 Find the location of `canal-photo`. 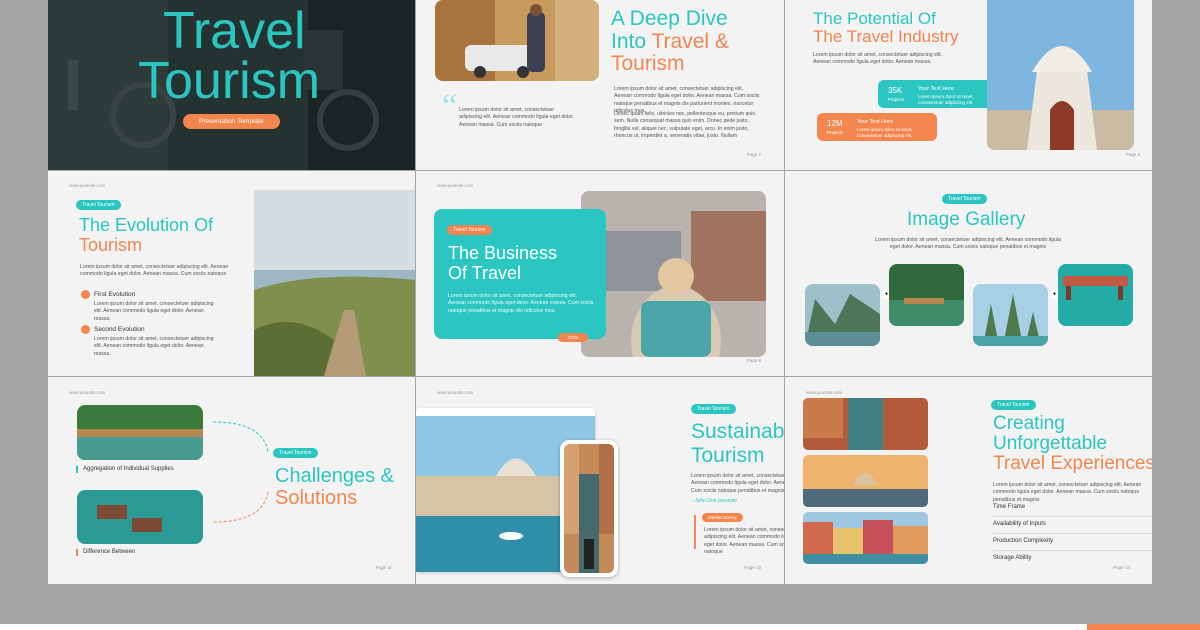

canal-photo is located at coordinates (589, 508).